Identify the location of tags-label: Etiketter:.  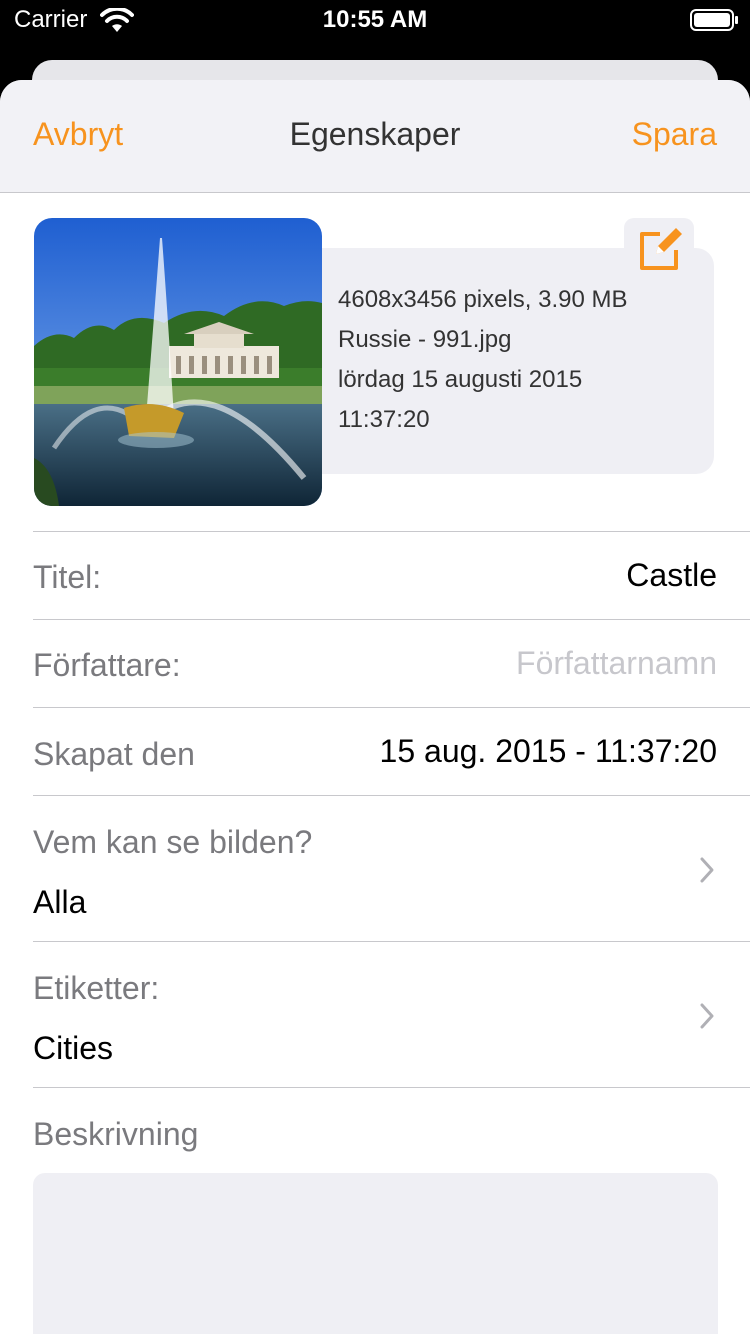
(96, 988).